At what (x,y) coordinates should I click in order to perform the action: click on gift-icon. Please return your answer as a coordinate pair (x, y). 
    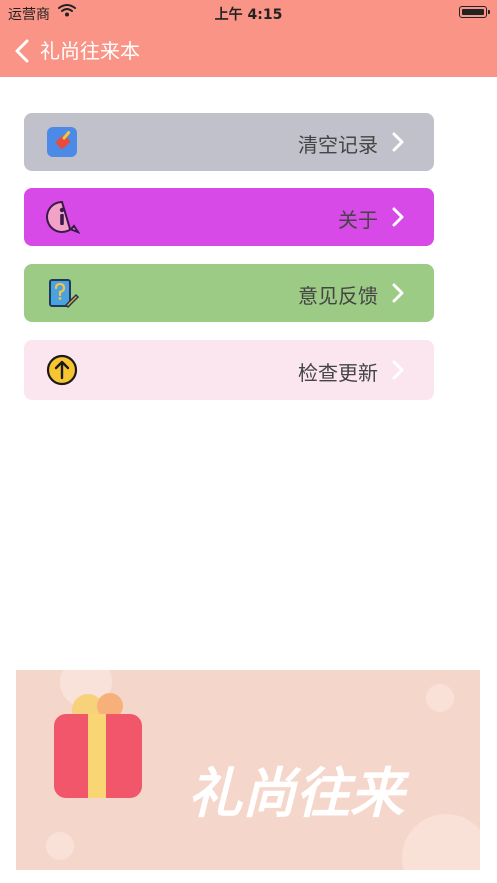
    Looking at the image, I should click on (98, 745).